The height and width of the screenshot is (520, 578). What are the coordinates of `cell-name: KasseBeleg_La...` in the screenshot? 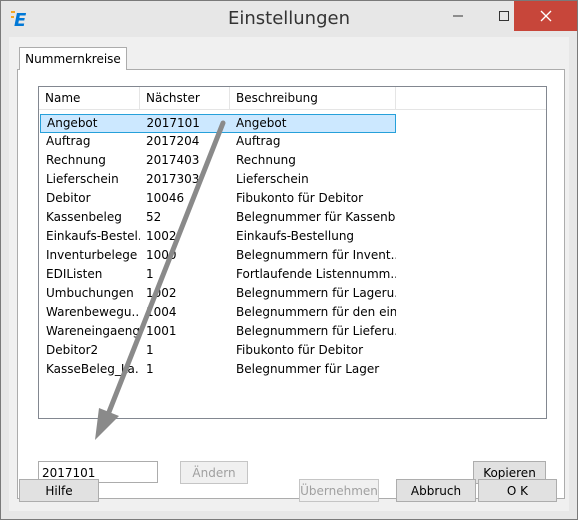 It's located at (93, 369).